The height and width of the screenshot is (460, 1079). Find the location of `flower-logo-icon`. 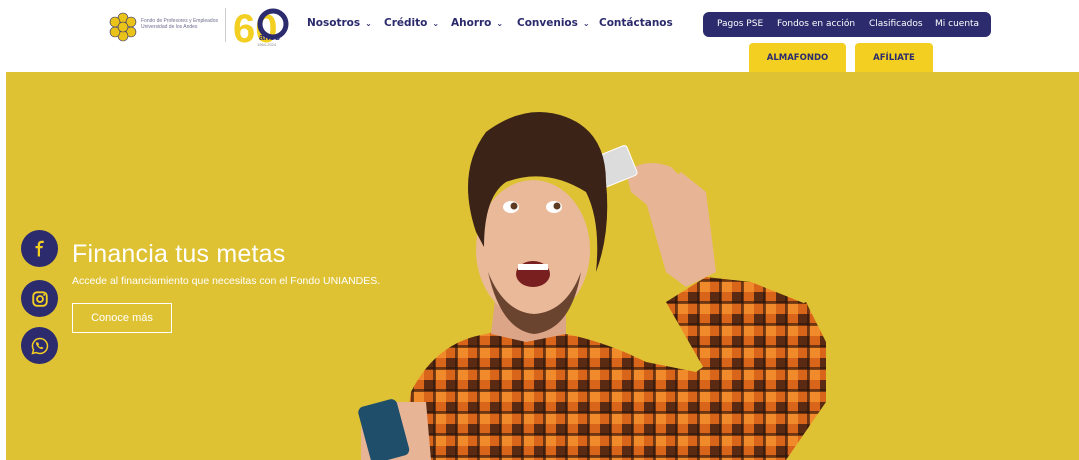

flower-logo-icon is located at coordinates (123, 27).